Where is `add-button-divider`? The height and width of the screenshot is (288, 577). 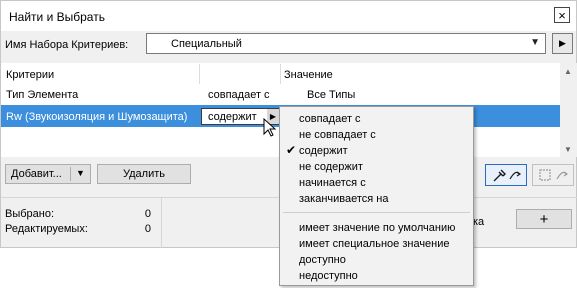
add-button-divider is located at coordinates (70, 174).